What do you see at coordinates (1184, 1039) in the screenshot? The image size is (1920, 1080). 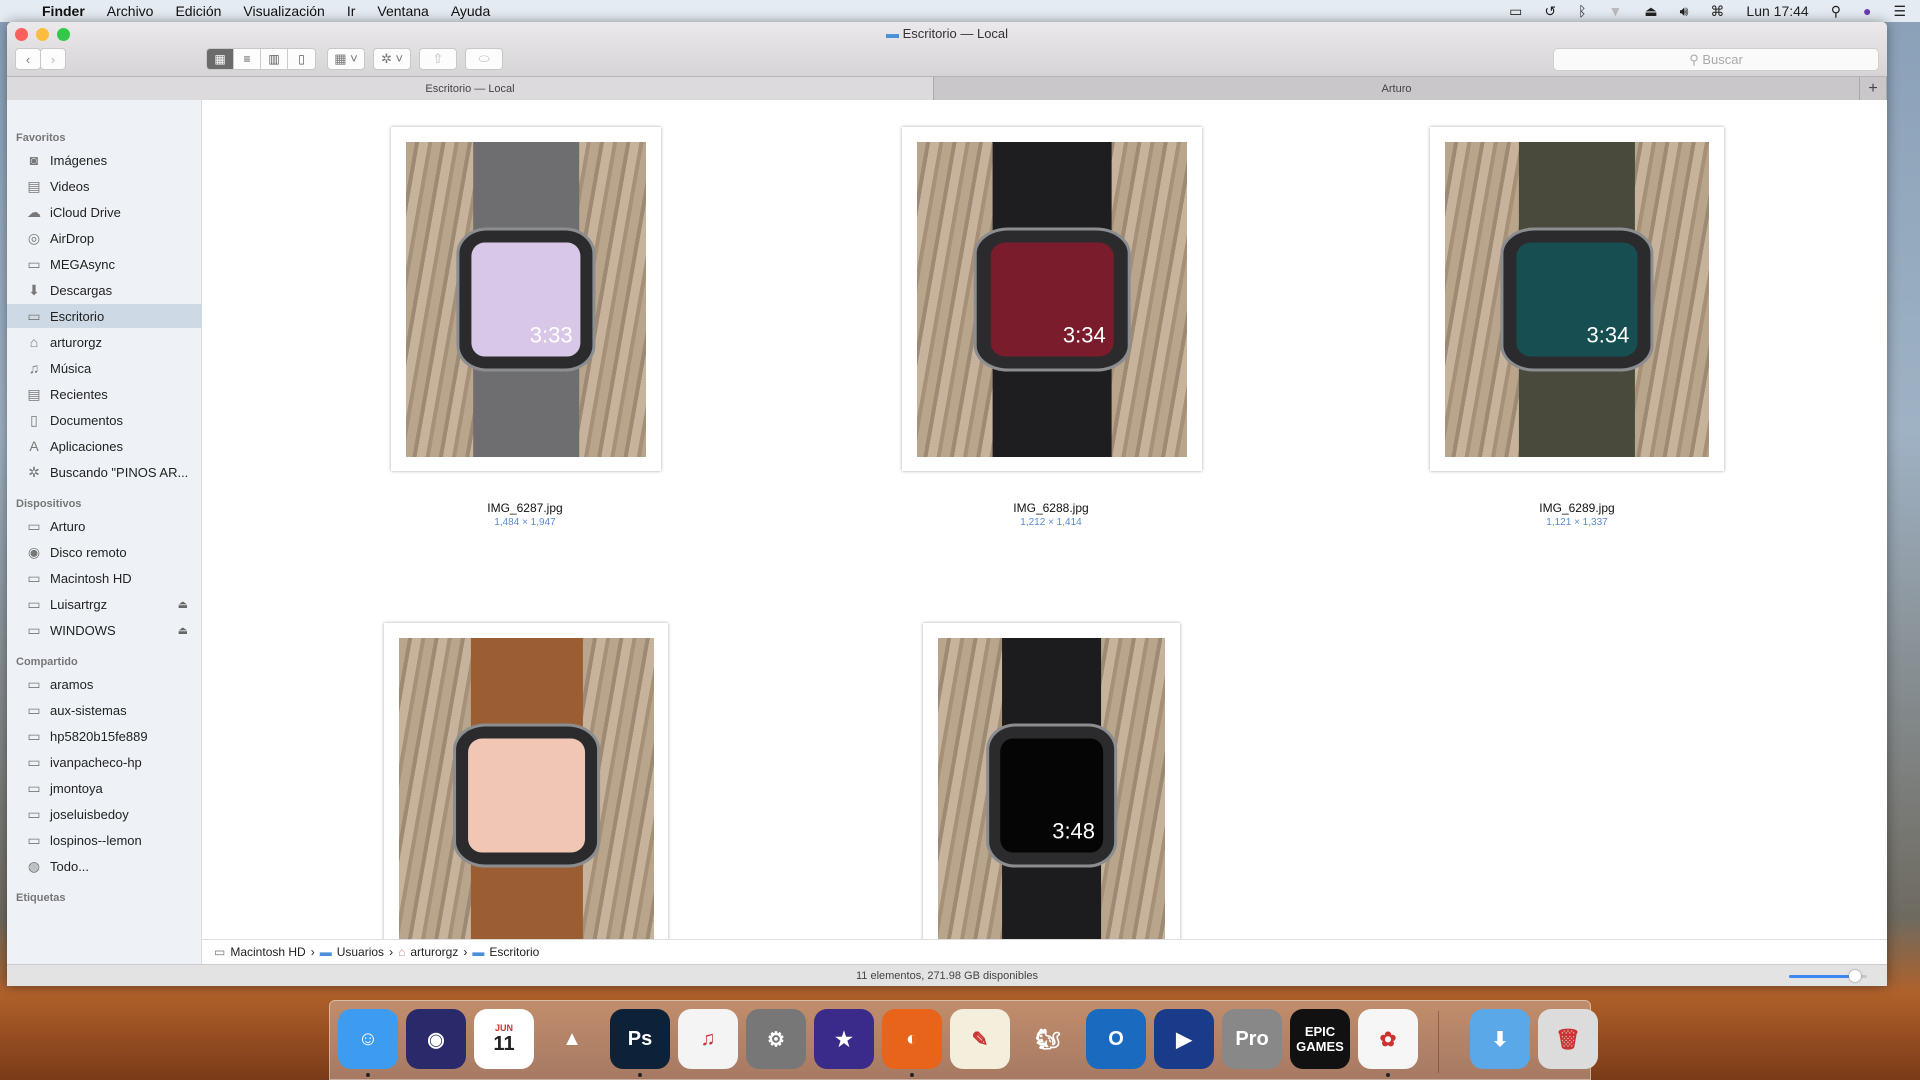 I see `dock-screen-recorder: ▶` at bounding box center [1184, 1039].